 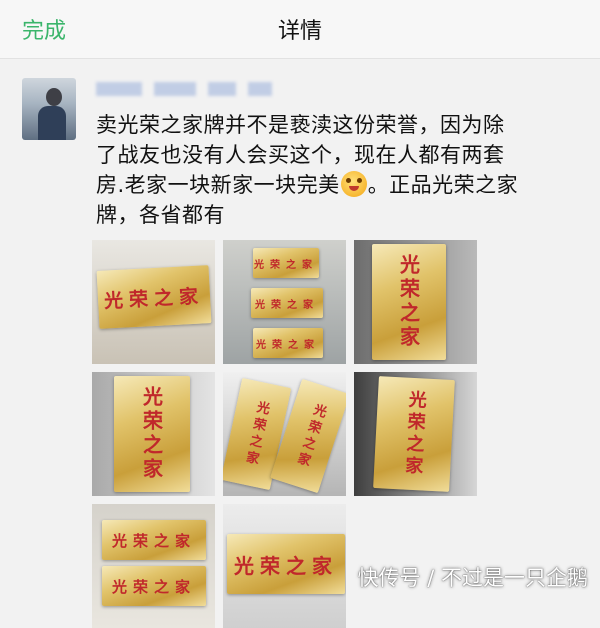 I want to click on page-title: 详情, so click(x=299, y=31).